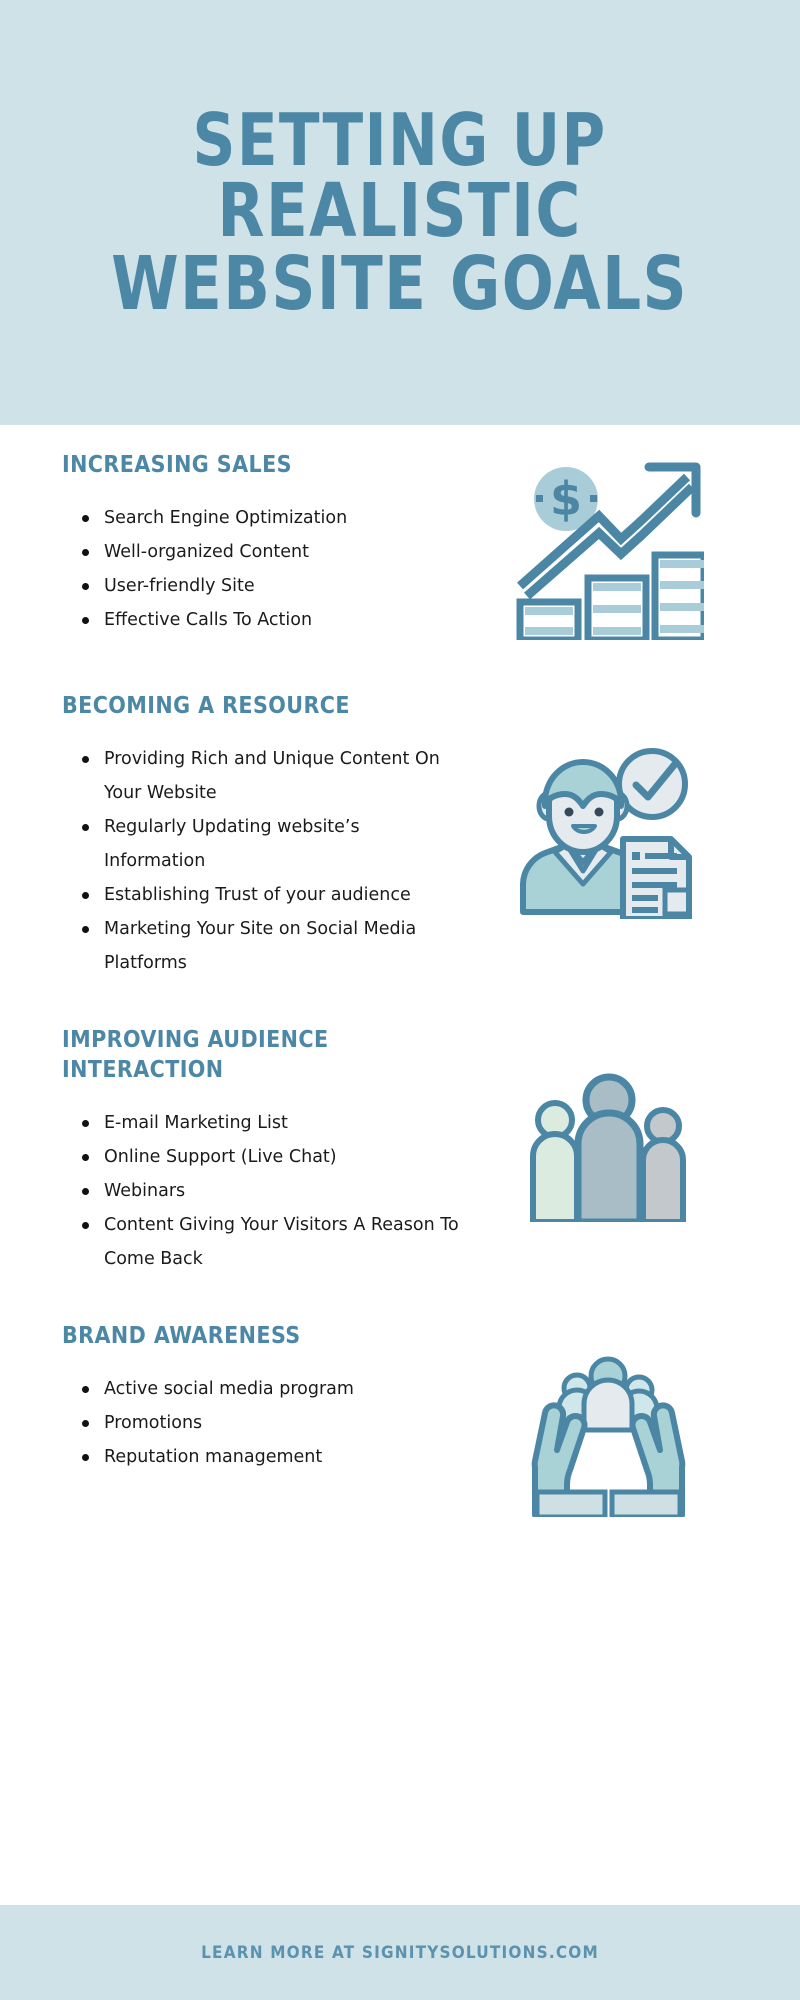 The width and height of the screenshot is (800, 2000). Describe the element at coordinates (271, 1191) in the screenshot. I see `list-item: Webinars` at that location.